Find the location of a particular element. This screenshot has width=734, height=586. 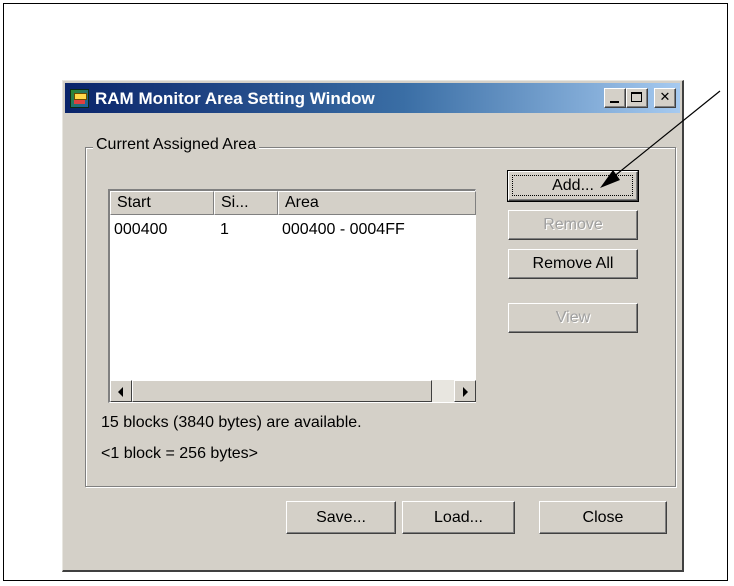

row-area: 000400 - 0004FF is located at coordinates (343, 229).